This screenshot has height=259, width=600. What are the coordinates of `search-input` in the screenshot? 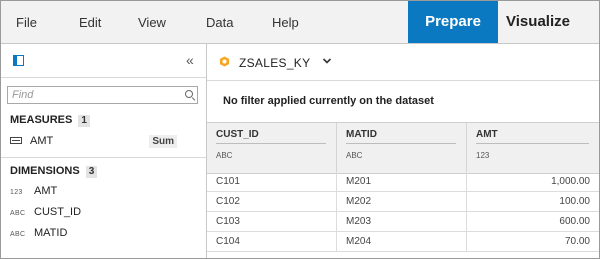 It's located at (94, 95).